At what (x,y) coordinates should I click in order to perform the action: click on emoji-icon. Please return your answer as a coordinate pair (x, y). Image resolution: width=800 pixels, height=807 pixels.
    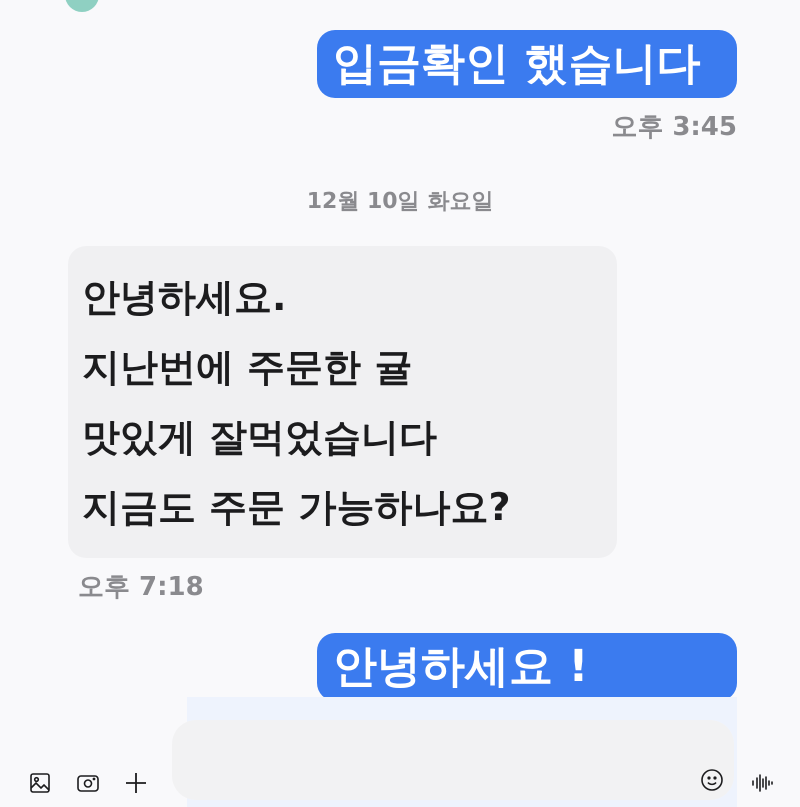
    Looking at the image, I should click on (712, 780).